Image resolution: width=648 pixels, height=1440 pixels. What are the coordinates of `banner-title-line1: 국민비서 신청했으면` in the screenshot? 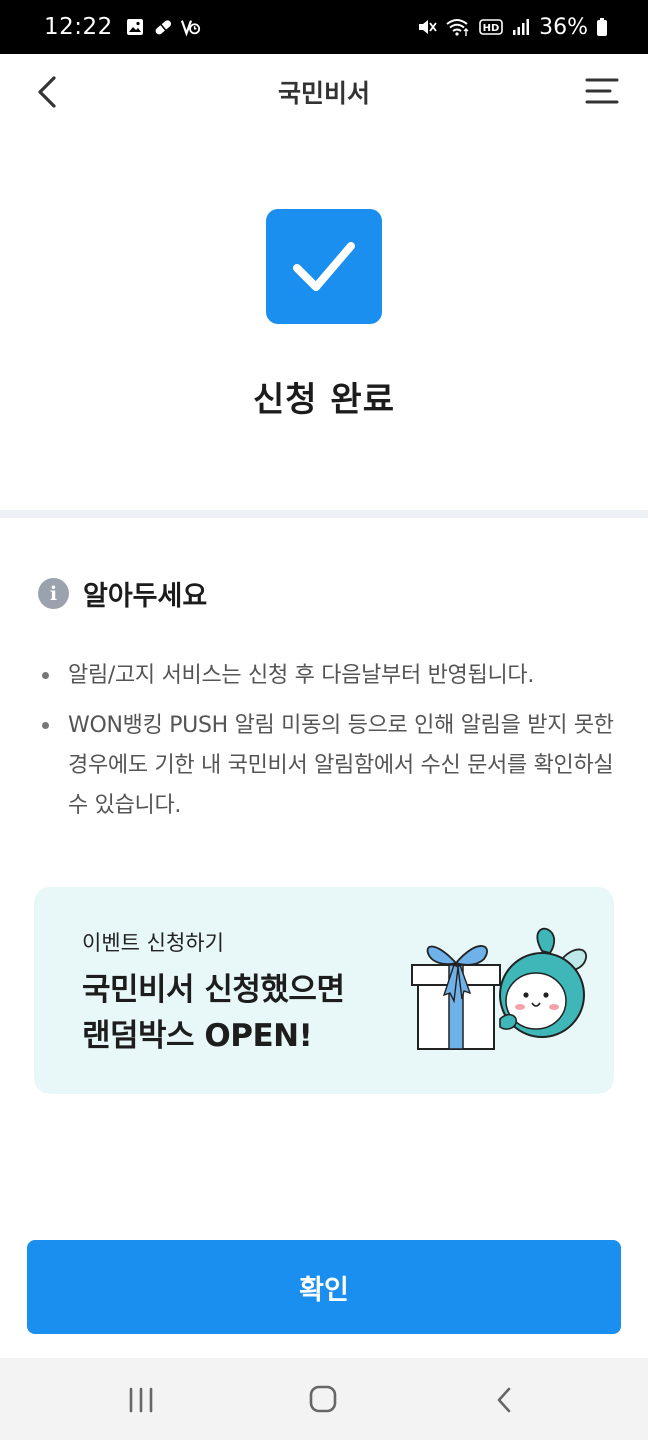 It's located at (213, 990).